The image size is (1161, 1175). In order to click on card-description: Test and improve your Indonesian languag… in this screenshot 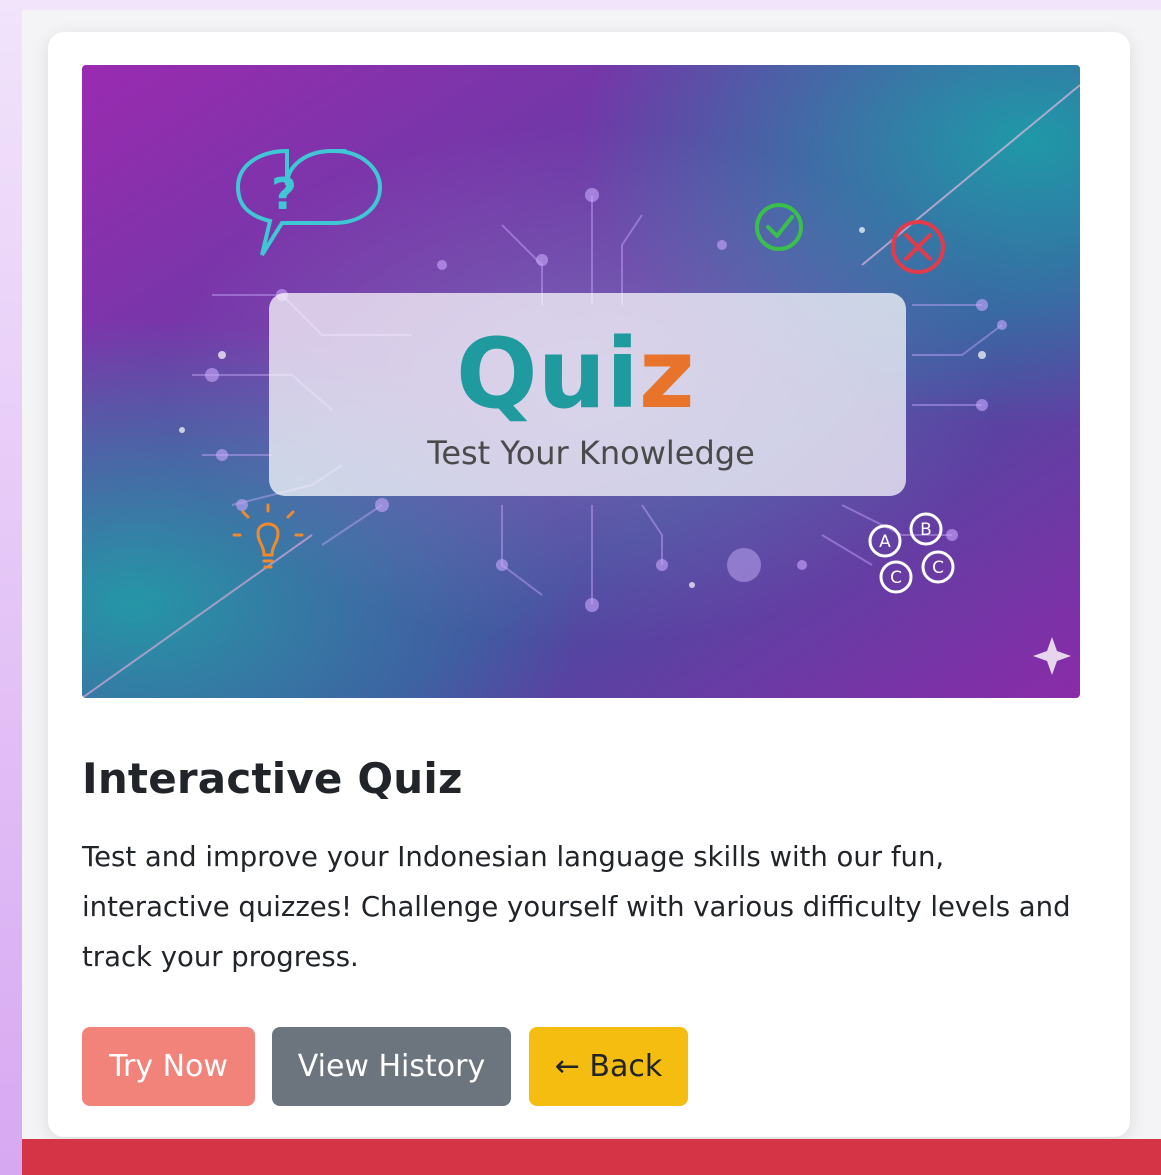, I will do `click(576, 907)`.